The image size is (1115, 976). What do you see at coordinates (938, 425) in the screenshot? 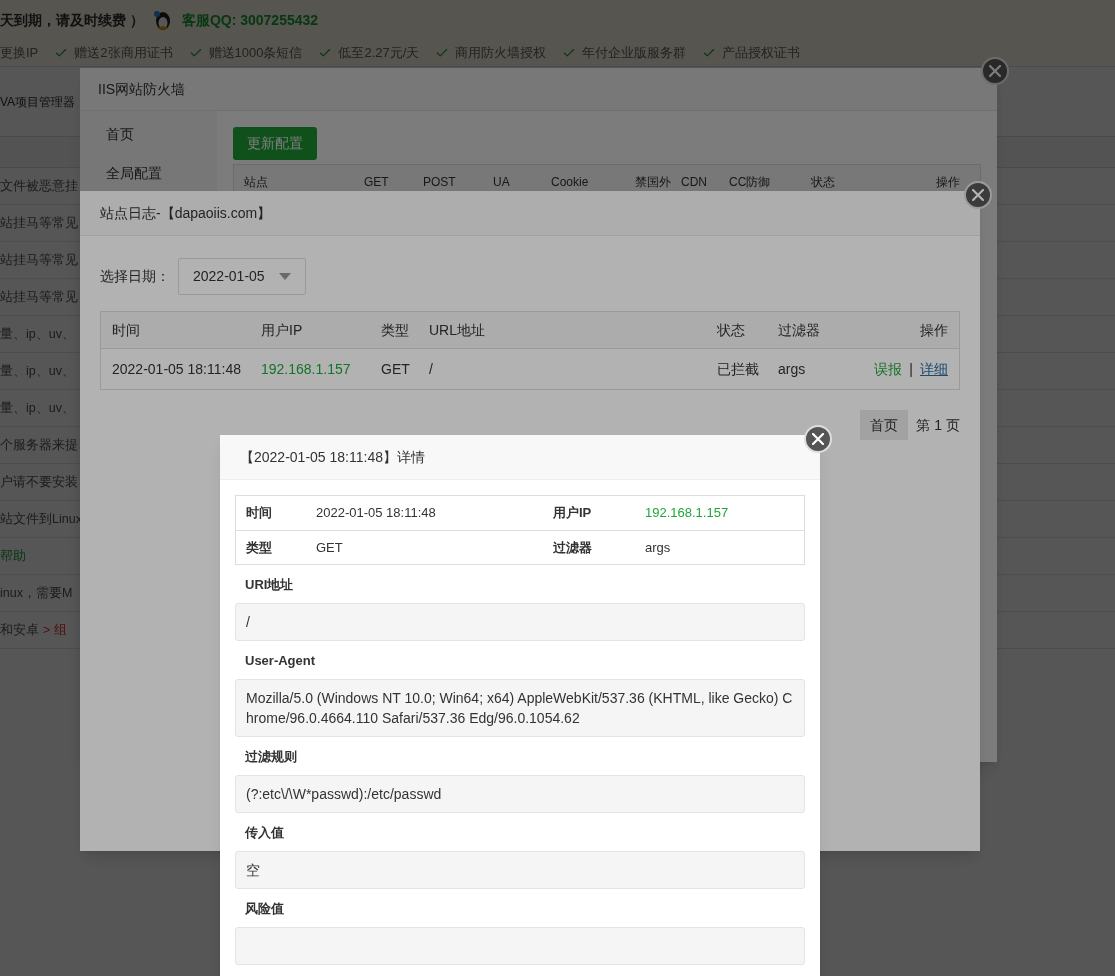
I see `page-indicator: 第 1 页` at bounding box center [938, 425].